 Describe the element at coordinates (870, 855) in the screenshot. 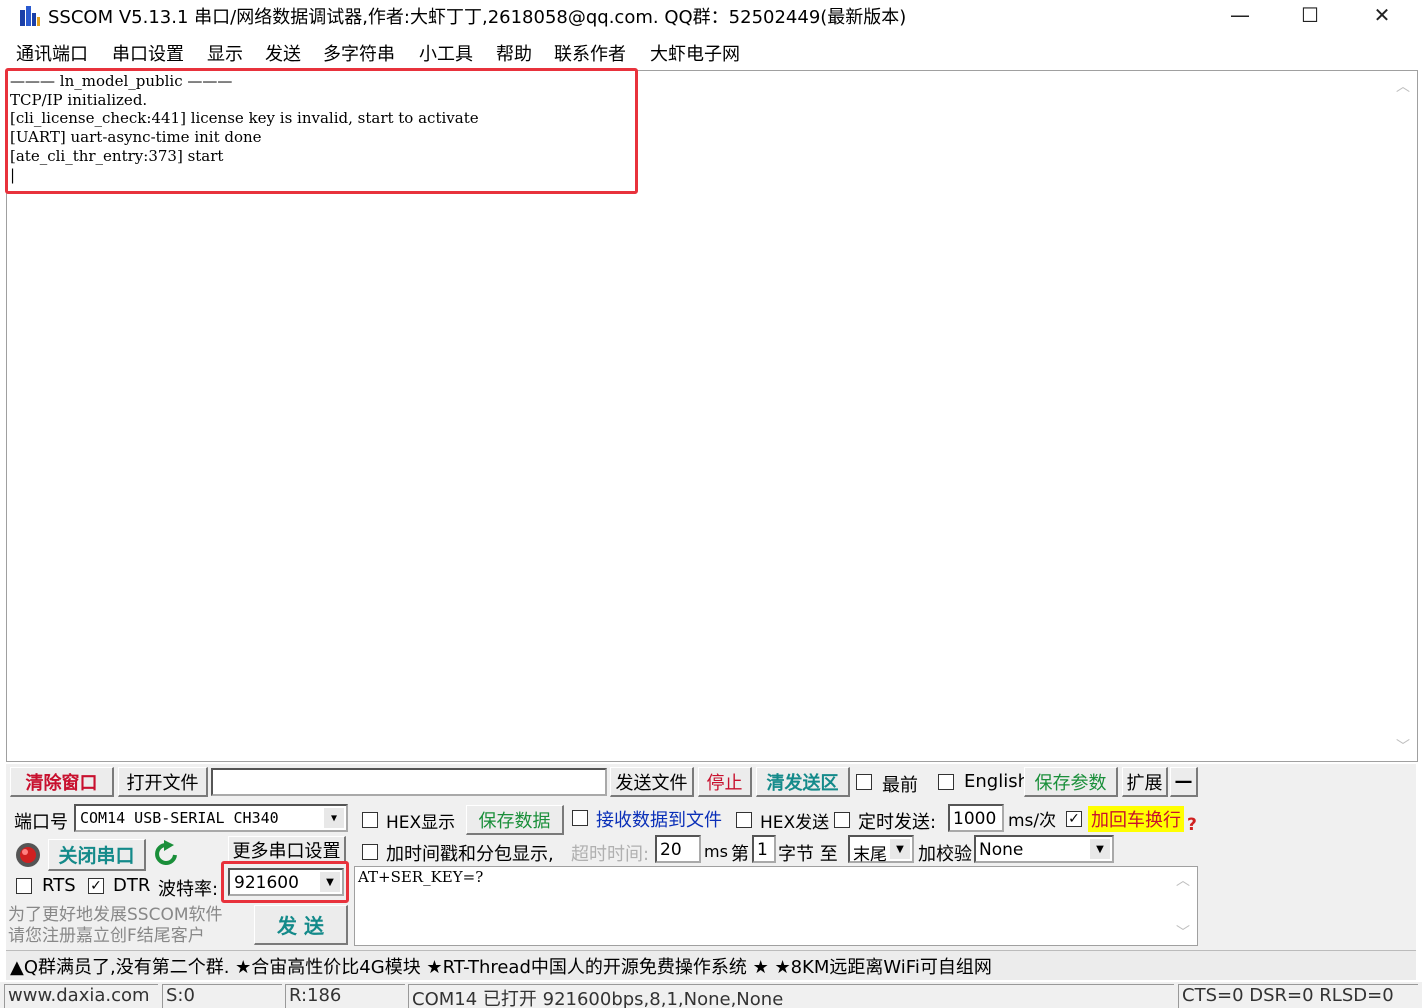

I see `end-value: 末尾` at that location.